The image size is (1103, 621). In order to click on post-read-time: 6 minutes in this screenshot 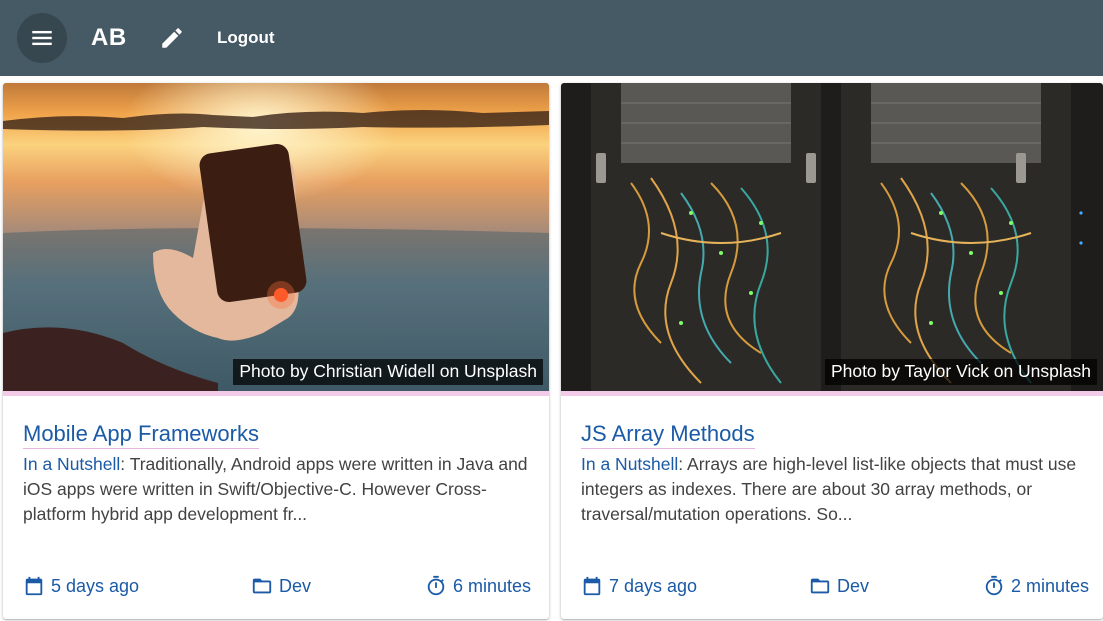, I will do `click(478, 586)`.